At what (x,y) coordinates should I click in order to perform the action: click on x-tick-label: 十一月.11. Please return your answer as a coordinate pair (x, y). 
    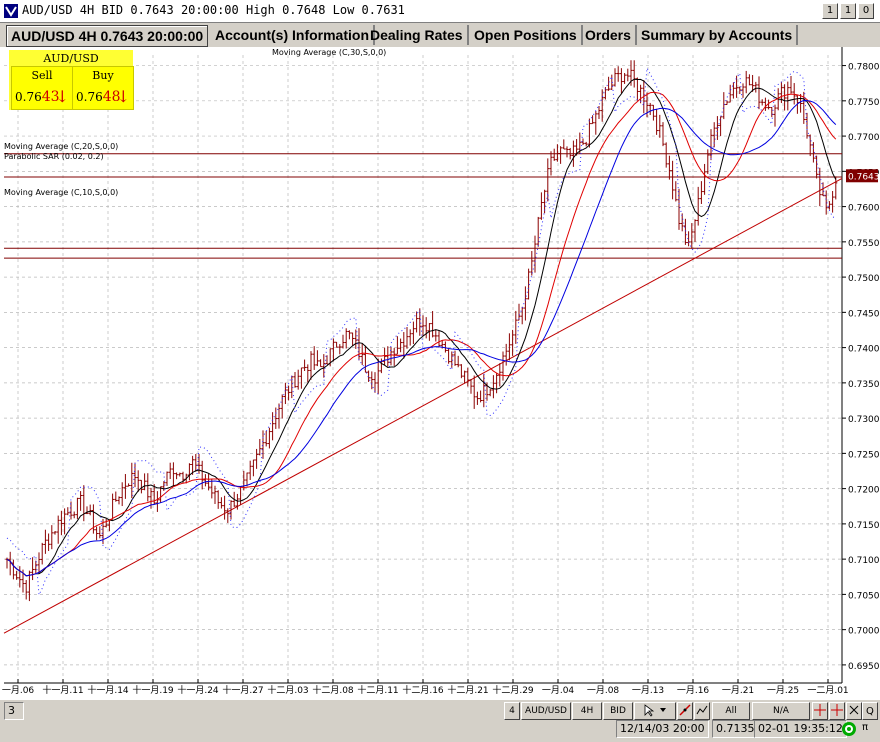
    Looking at the image, I should click on (62, 690).